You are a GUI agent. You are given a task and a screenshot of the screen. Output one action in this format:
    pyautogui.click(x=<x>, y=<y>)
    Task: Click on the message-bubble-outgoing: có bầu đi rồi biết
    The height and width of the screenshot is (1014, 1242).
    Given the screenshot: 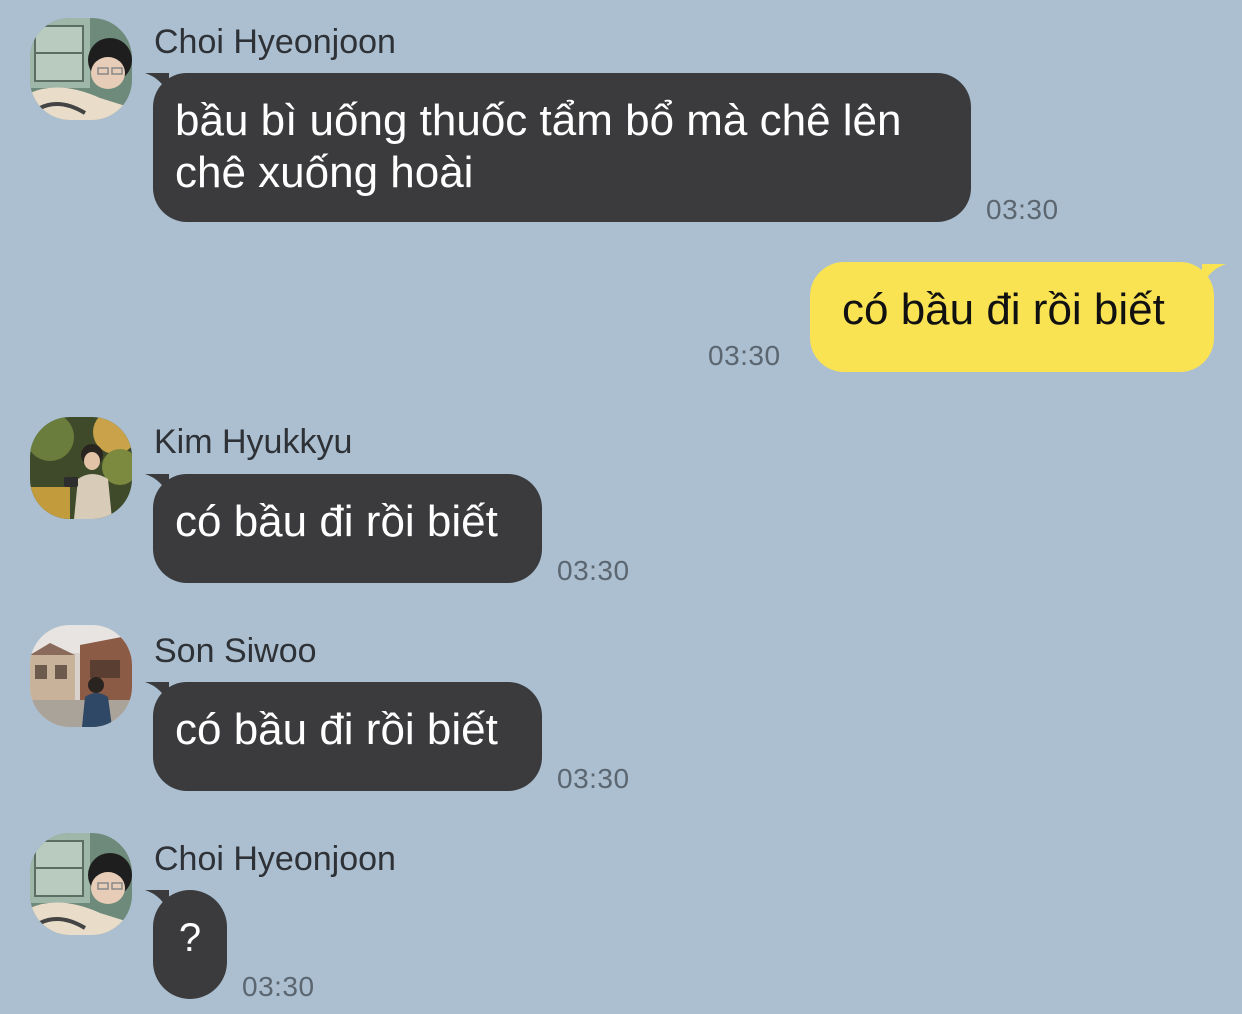 What is the action you would take?
    pyautogui.click(x=1018, y=317)
    